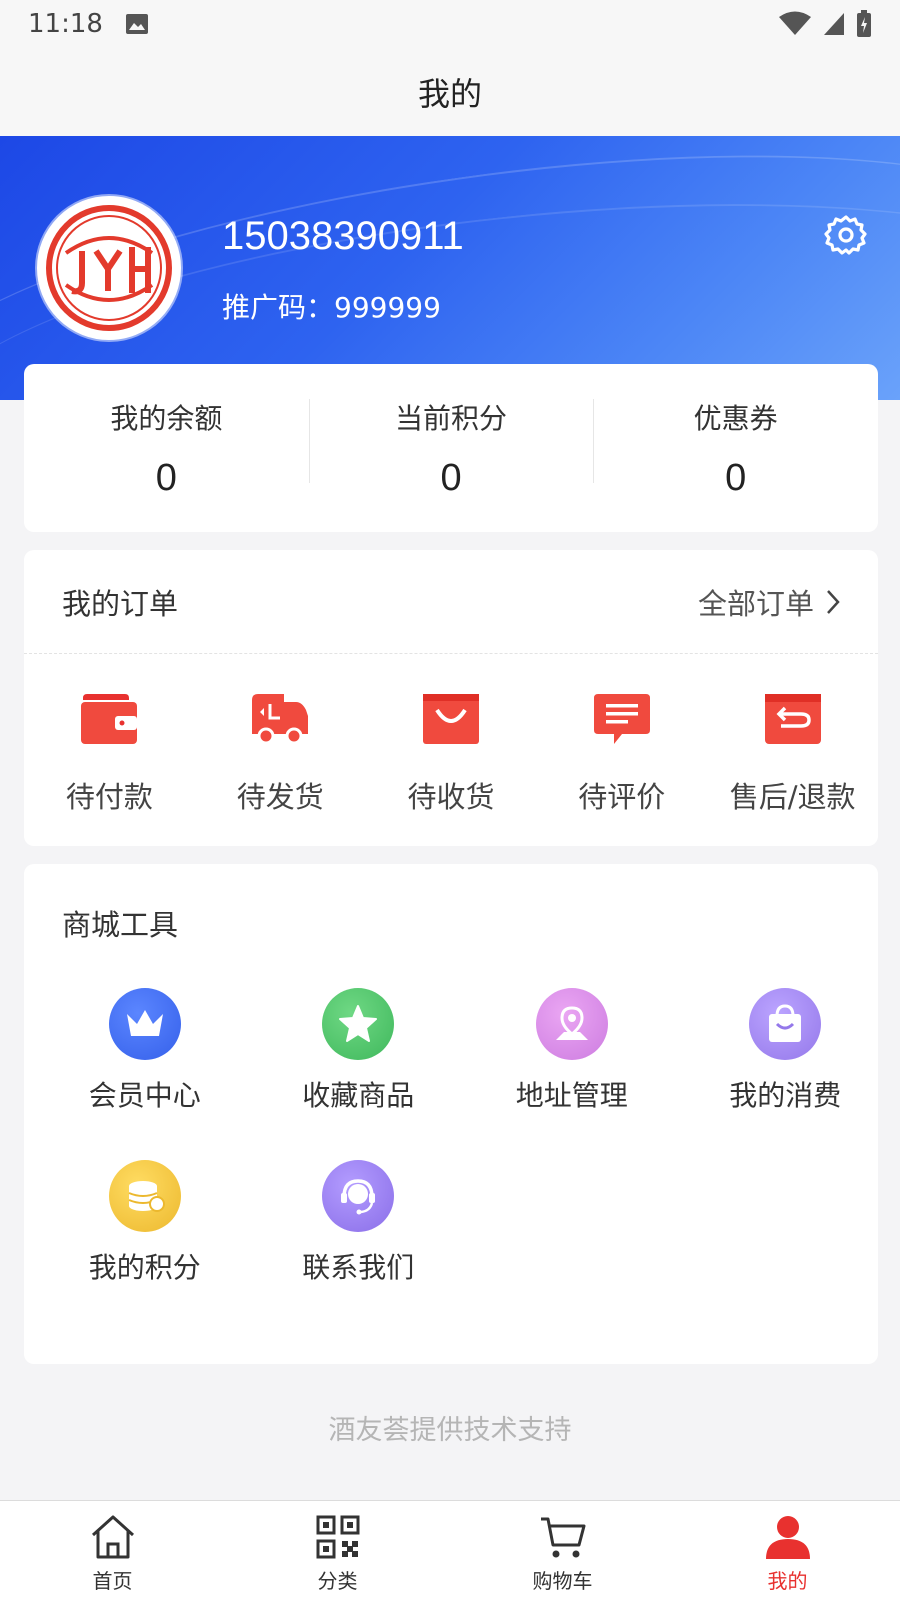 The height and width of the screenshot is (1600, 900). I want to click on order-status-row: 待付款 待发货 待收货 待评价 售后/退款, so click(451, 735).